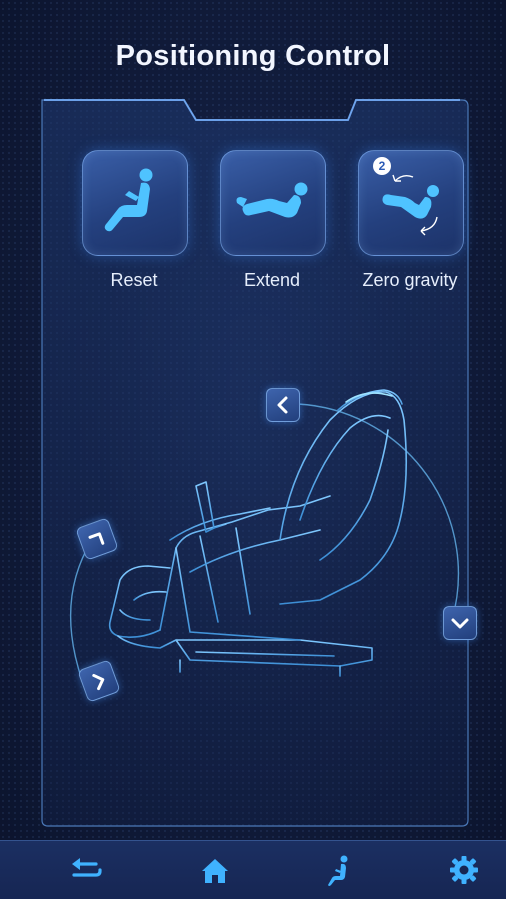 The width and height of the screenshot is (506, 899). What do you see at coordinates (272, 280) in the screenshot?
I see `extend-label: Extend` at bounding box center [272, 280].